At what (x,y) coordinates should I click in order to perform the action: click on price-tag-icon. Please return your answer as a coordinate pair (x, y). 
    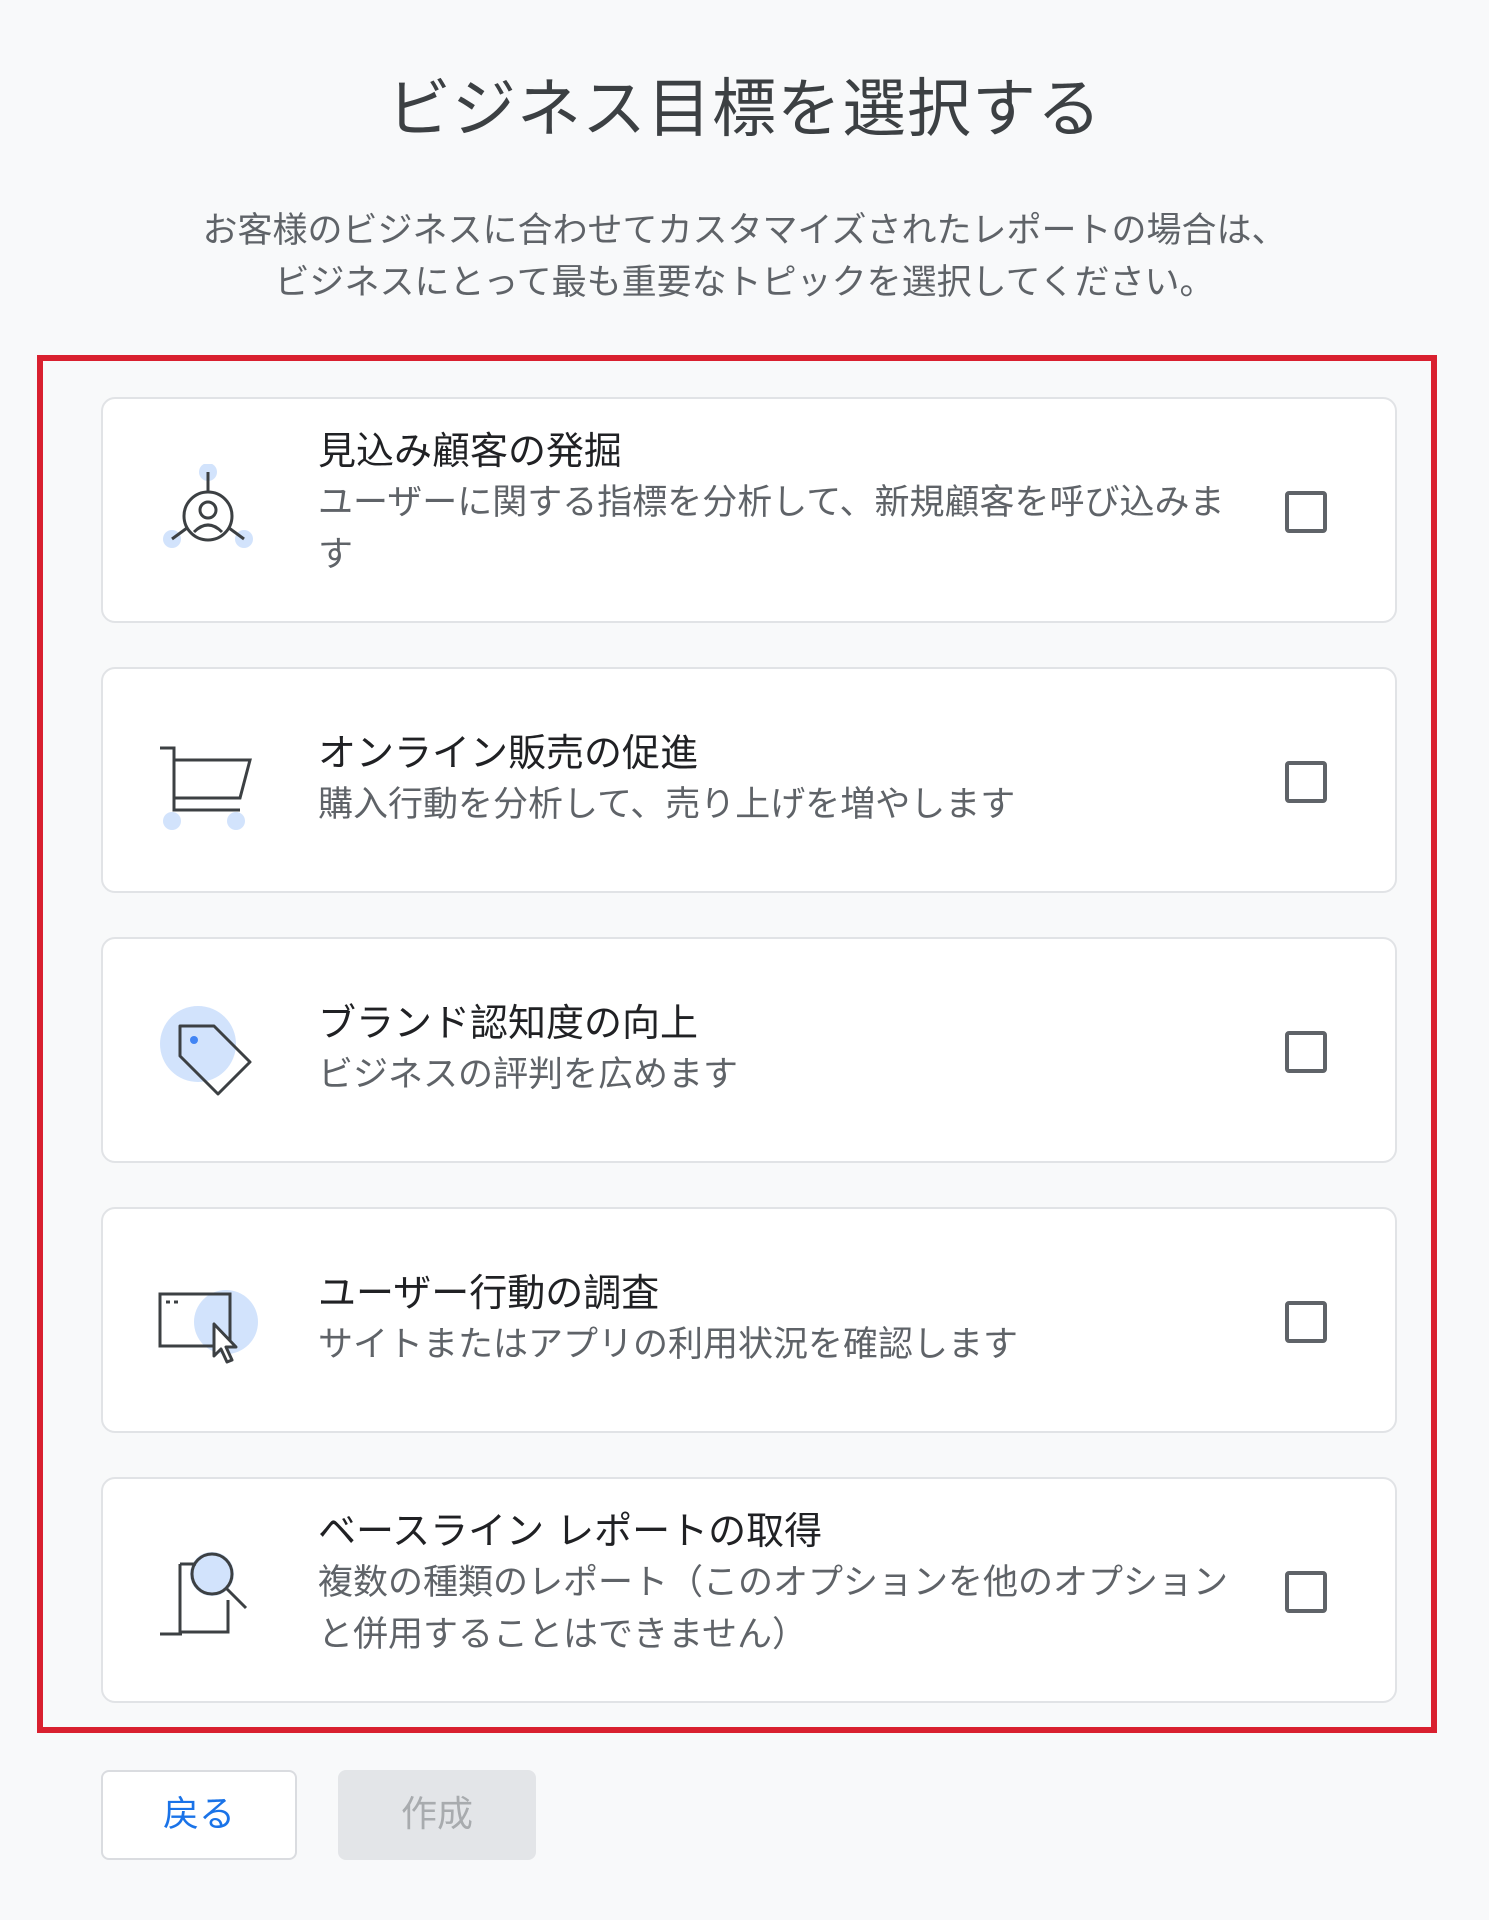
    Looking at the image, I should click on (208, 1054).